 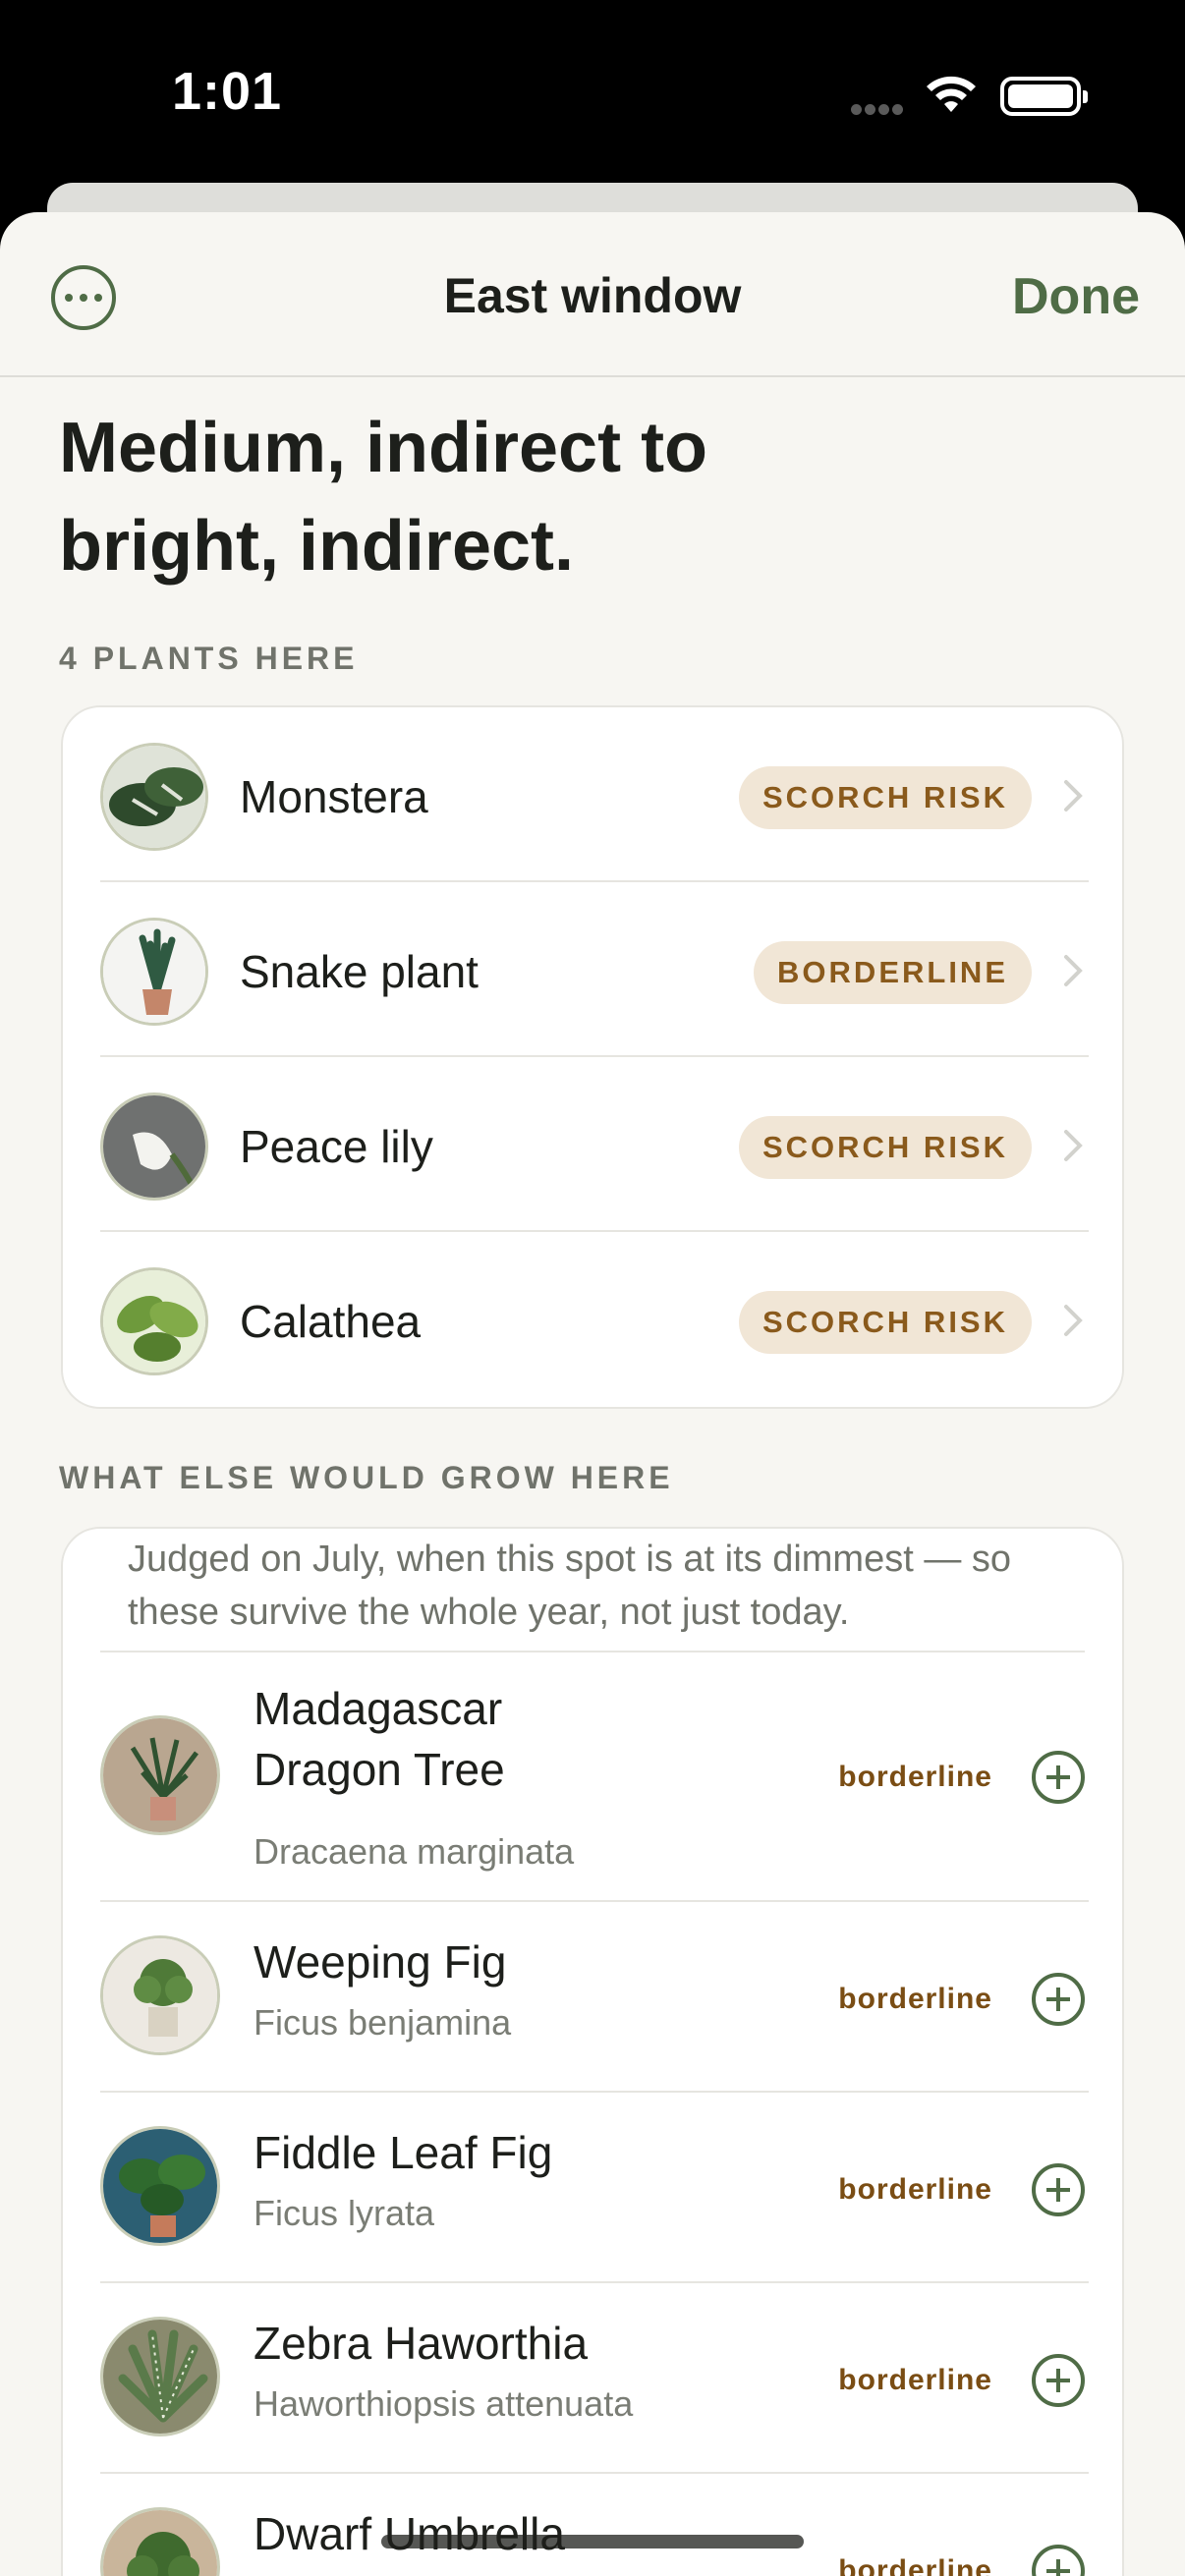 I want to click on plants-section-label: 4 PLANTS HERE, so click(x=209, y=658).